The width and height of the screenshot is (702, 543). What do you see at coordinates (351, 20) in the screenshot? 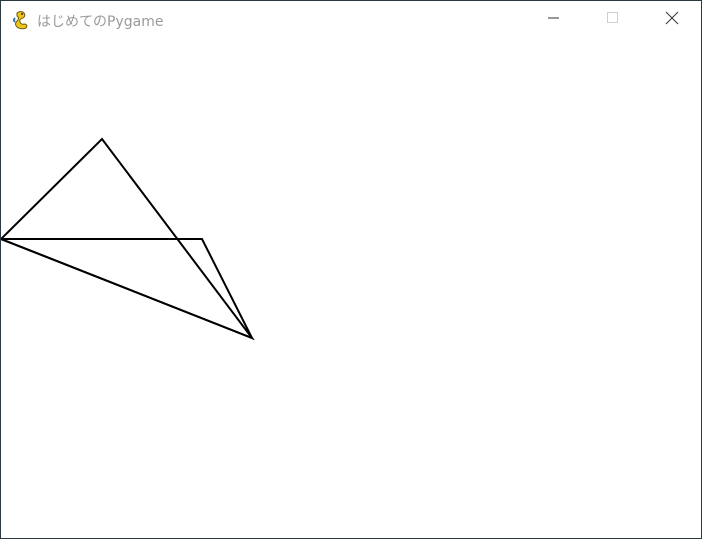
I see `title-bar: はじめてのPygame` at bounding box center [351, 20].